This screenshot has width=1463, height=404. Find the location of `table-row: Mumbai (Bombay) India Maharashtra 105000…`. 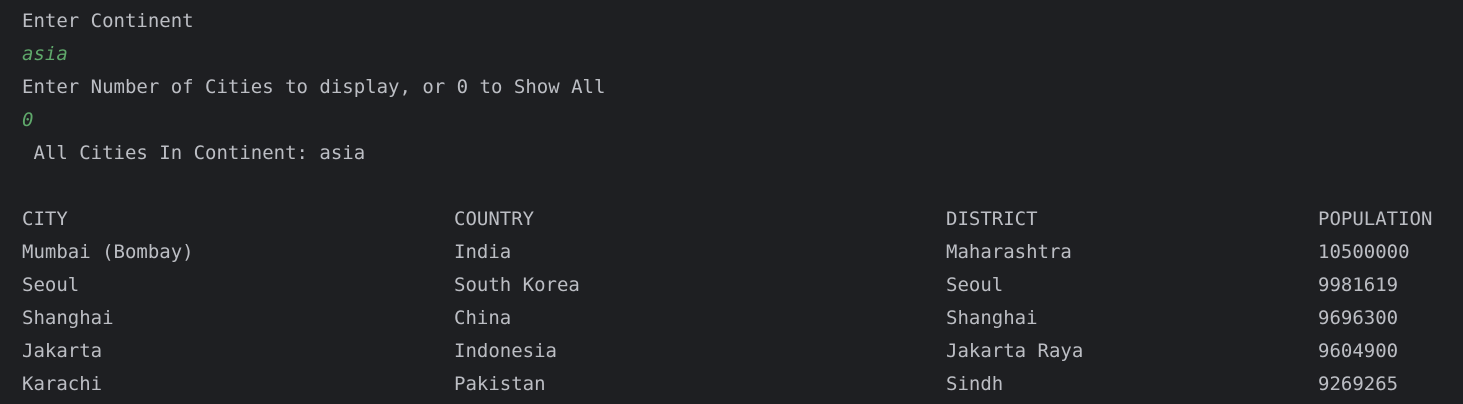

table-row: Mumbai (Bombay) India Maharashtra 105000… is located at coordinates (731, 252).